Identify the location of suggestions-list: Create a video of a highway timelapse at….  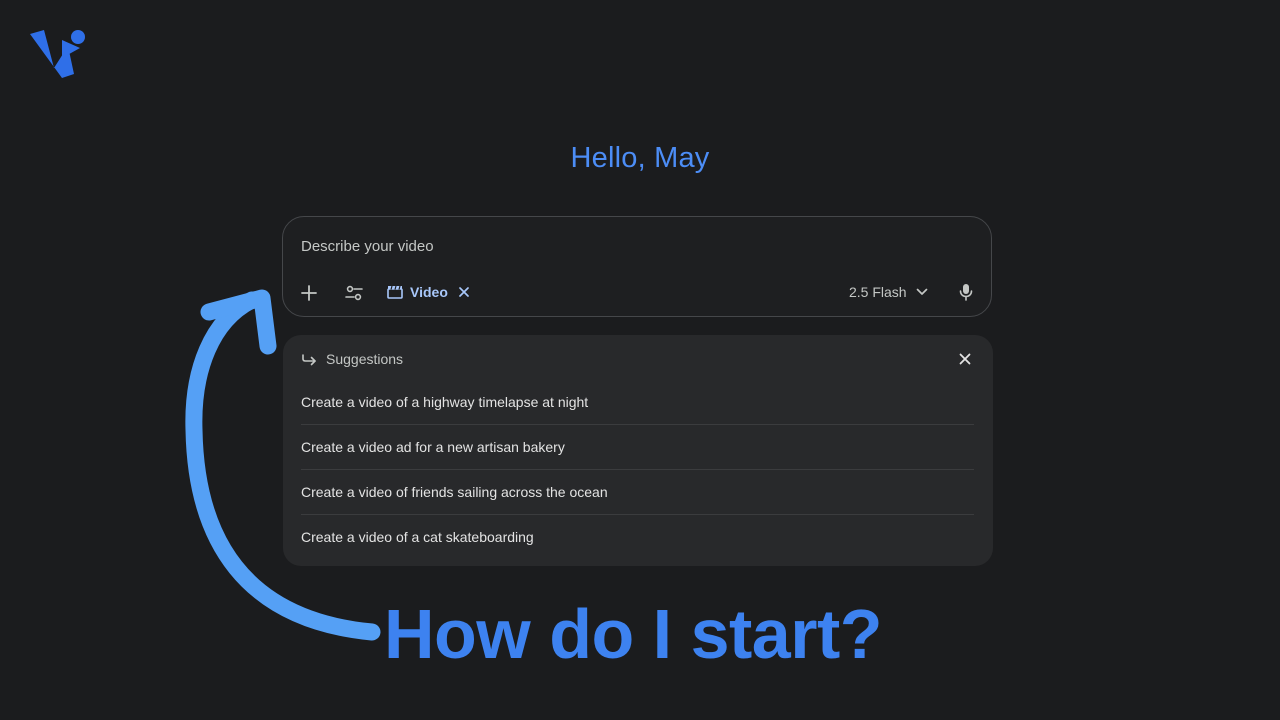
(637, 469).